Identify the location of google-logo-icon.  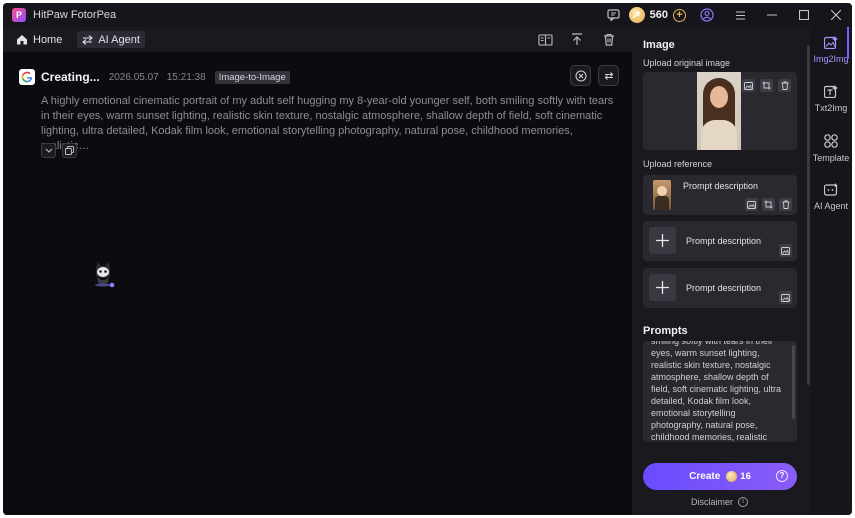
(27, 77).